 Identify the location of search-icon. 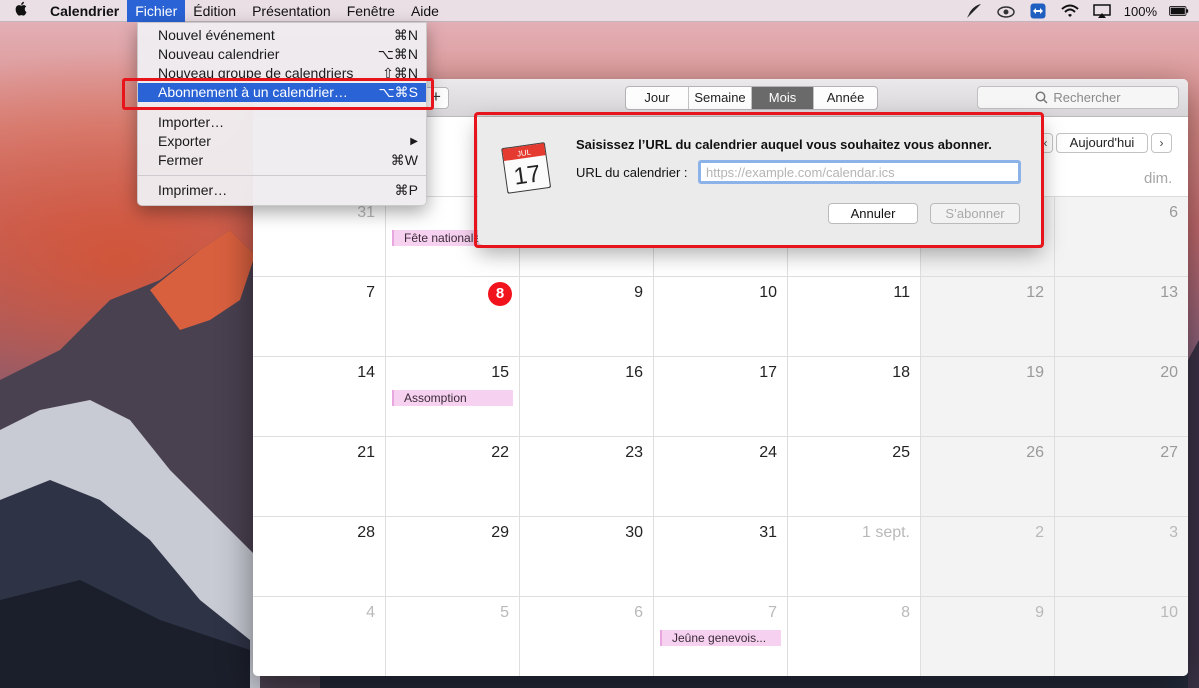
(1041, 97).